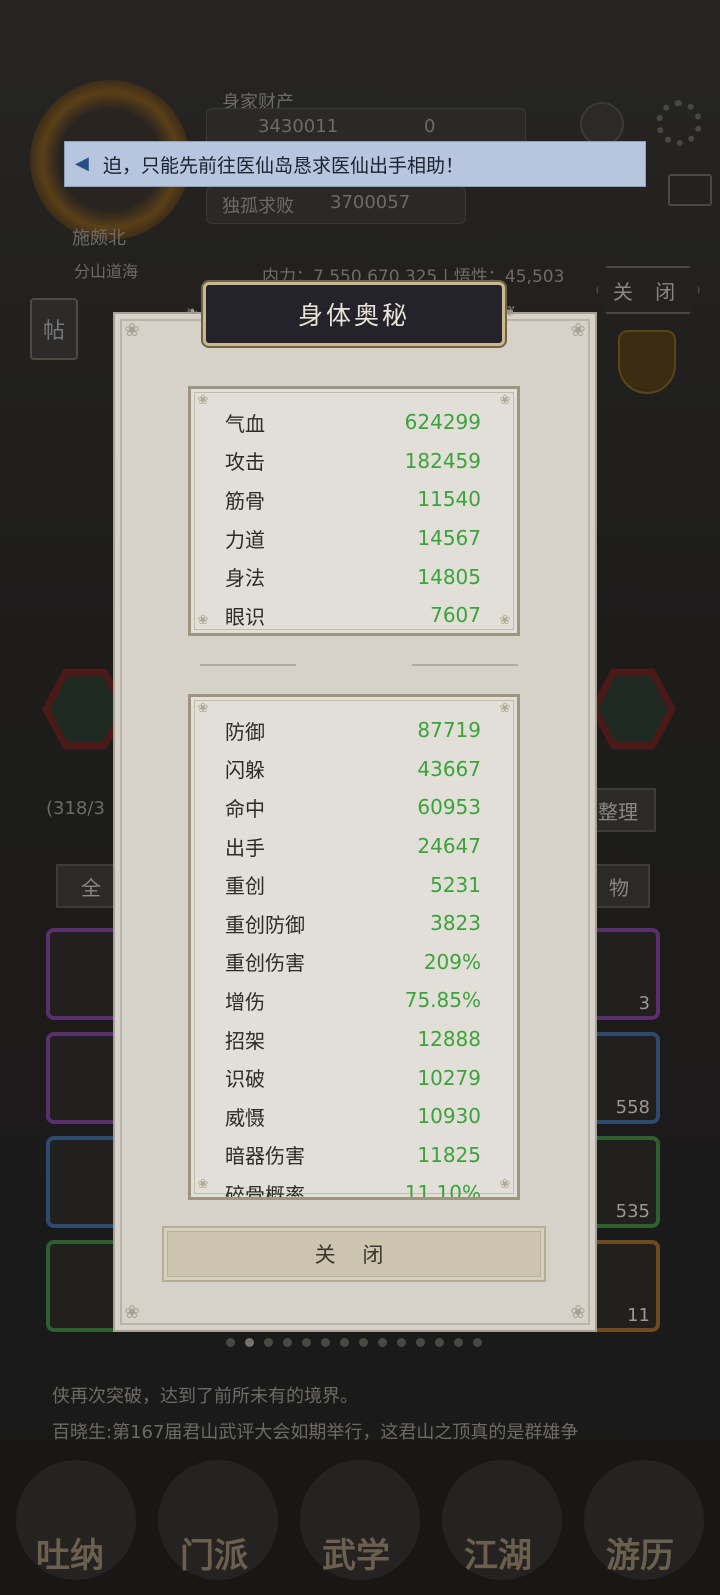  I want to click on slot-count: 3, so click(644, 1003).